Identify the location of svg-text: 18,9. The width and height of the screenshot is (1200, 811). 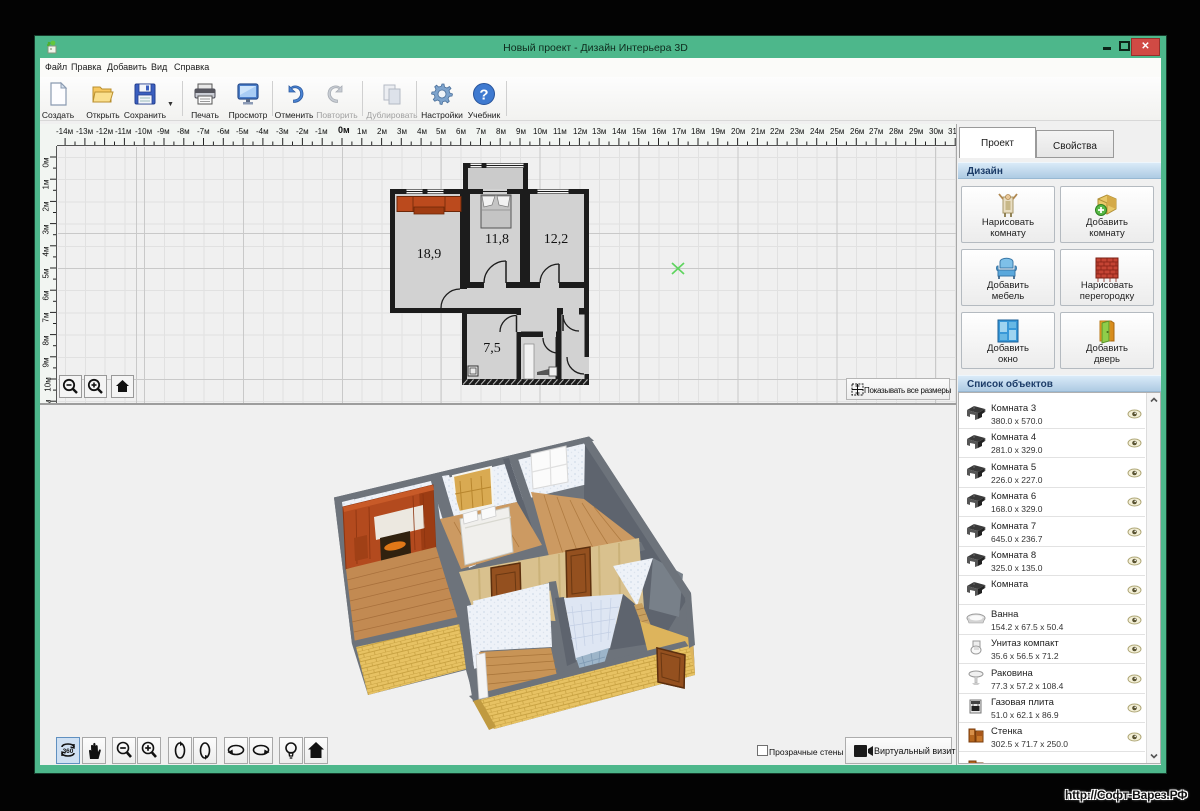
(429, 254).